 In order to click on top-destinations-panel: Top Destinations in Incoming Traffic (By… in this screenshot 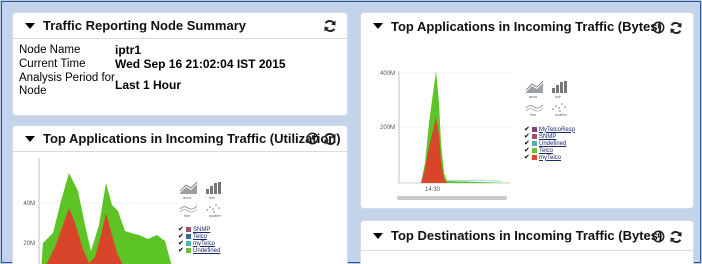, I will do `click(527, 242)`.